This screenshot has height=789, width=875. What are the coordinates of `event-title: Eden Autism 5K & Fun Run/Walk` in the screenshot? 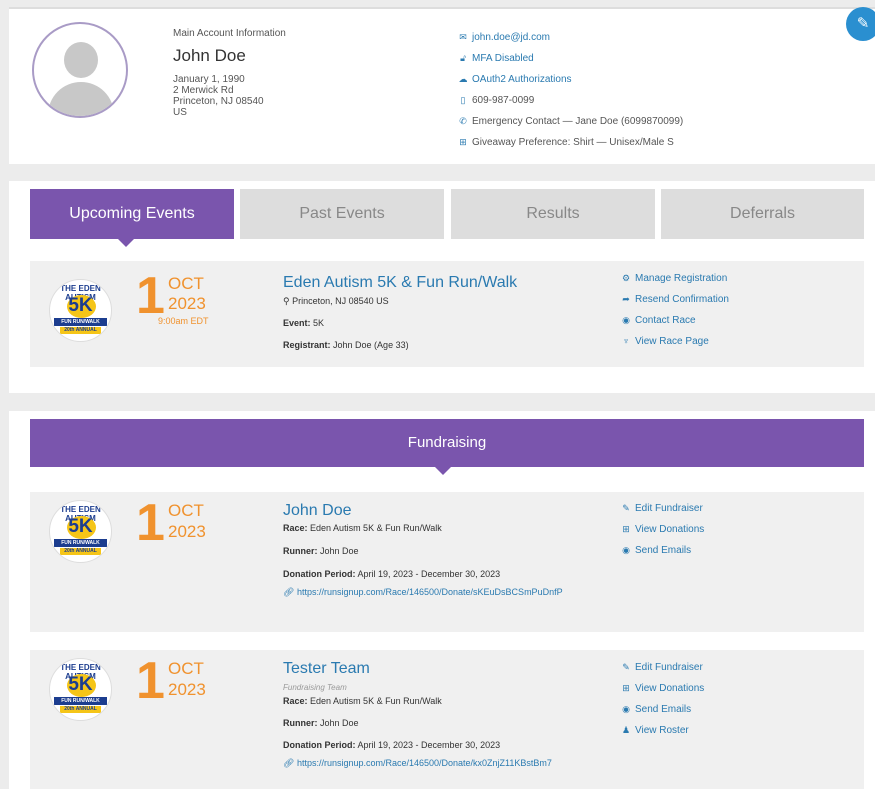 It's located at (400, 283).